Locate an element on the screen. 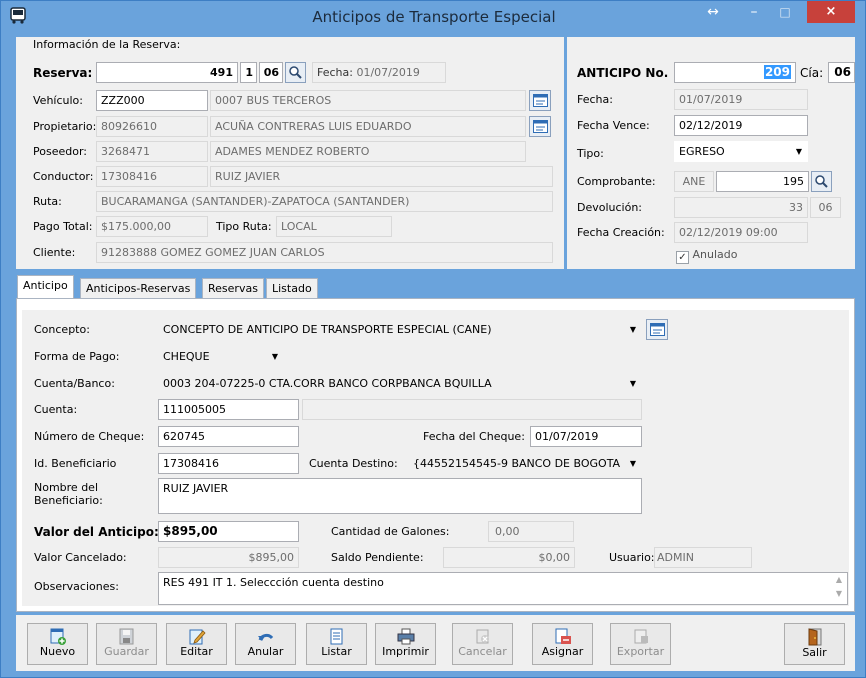 This screenshot has width=866, height=678. tipo-ruta-field: LOCAL is located at coordinates (334, 226).